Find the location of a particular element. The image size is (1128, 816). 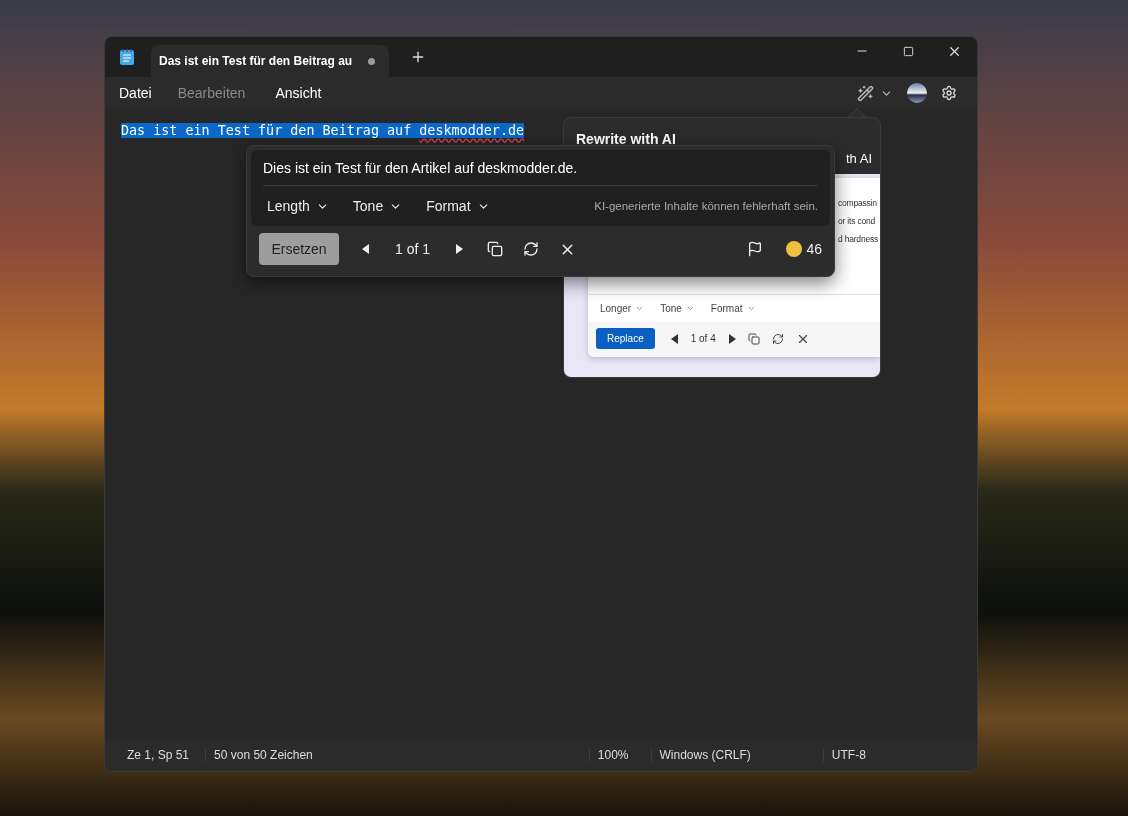

preview-text: or its cond is located at coordinates (857, 221).